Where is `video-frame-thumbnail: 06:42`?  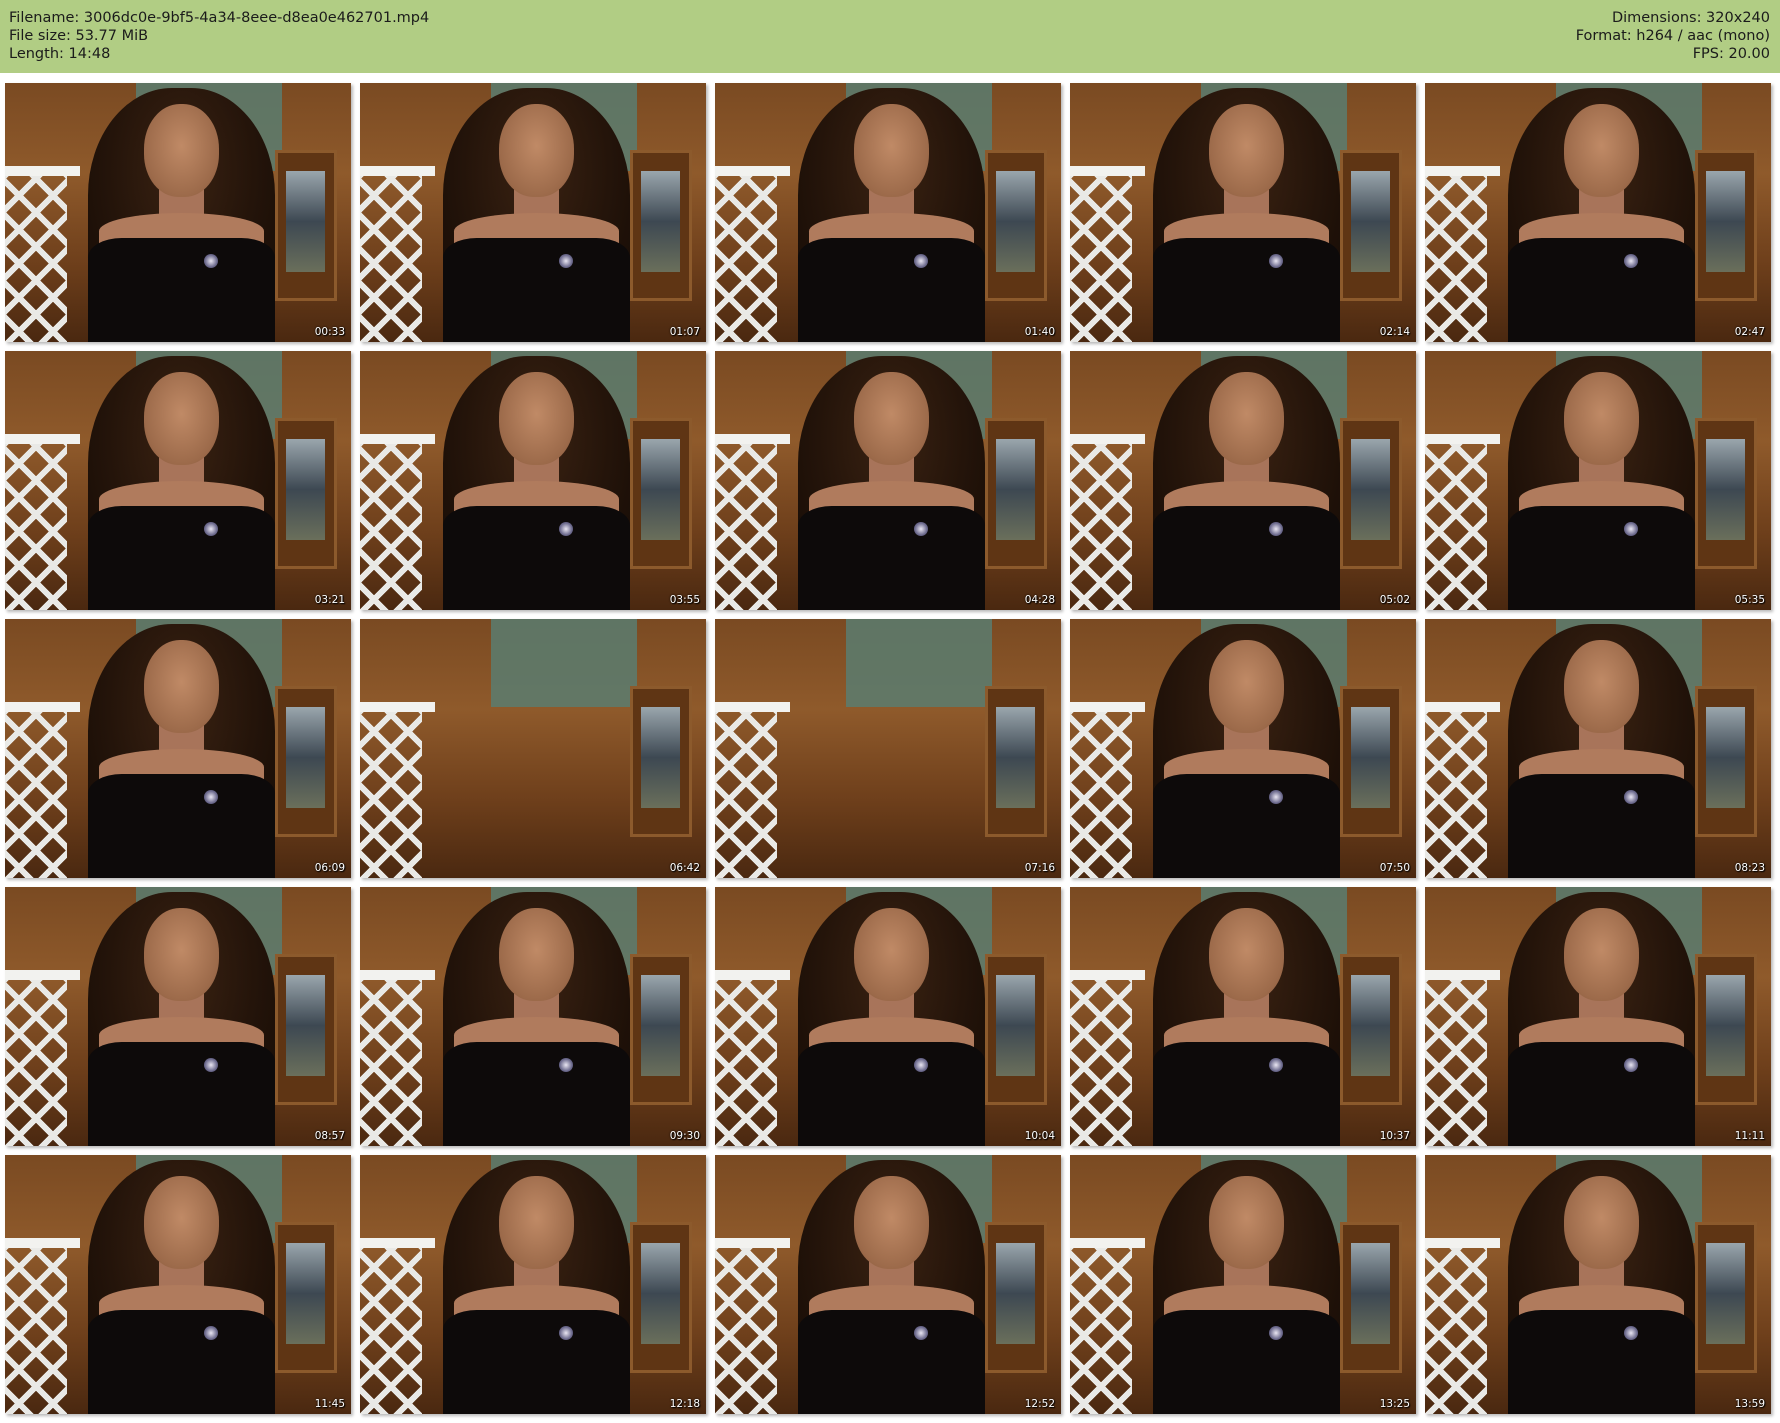
video-frame-thumbnail: 06:42 is located at coordinates (533, 748).